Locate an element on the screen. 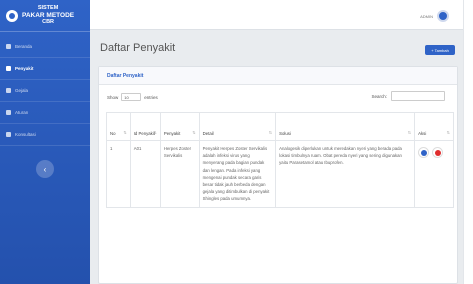  topbar: ADMIN is located at coordinates (276, 15).